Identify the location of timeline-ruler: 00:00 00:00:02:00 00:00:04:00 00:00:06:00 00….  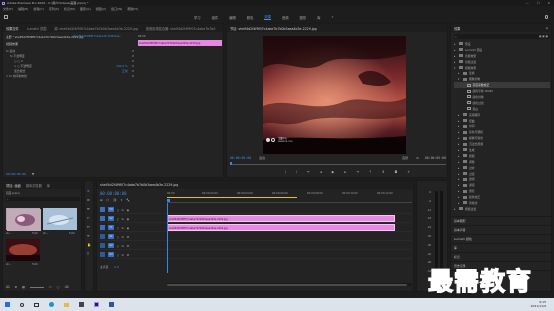
(289, 197).